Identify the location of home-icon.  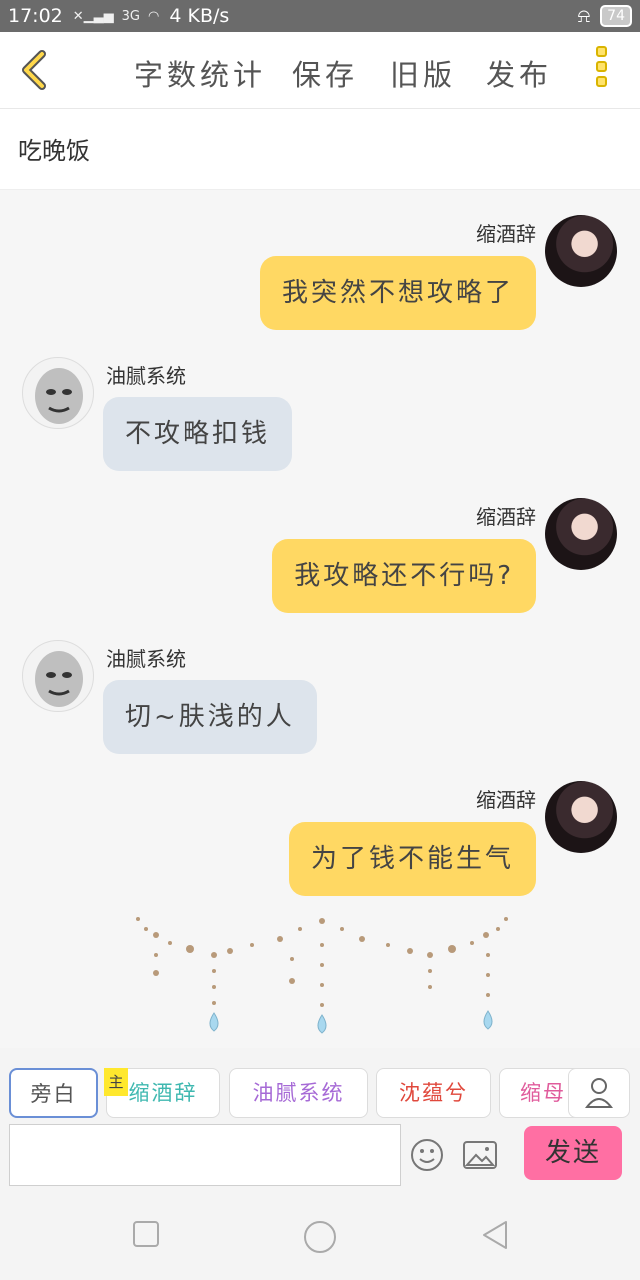
(320, 1237).